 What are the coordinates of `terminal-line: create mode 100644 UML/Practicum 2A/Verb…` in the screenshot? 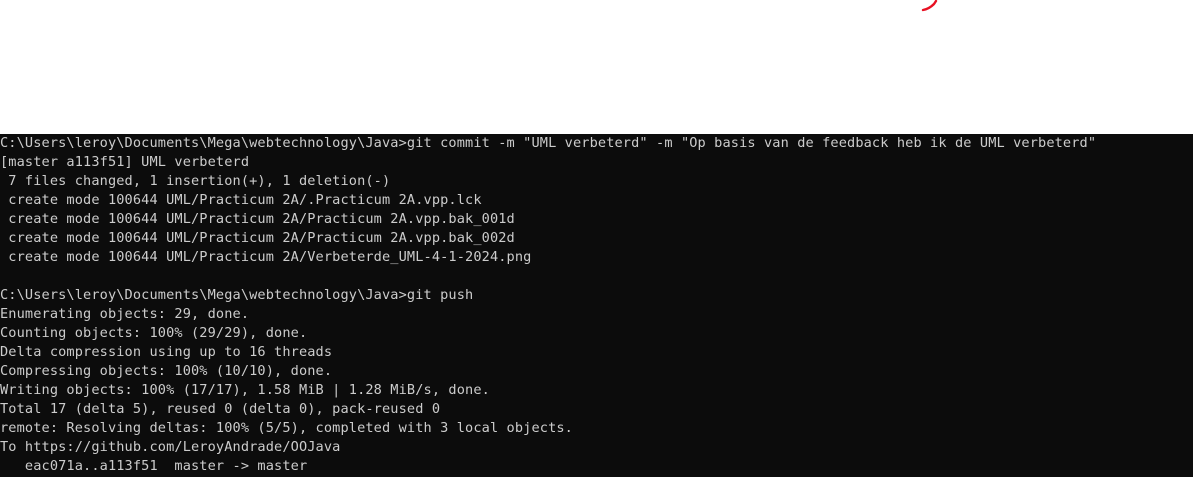 It's located at (266, 257).